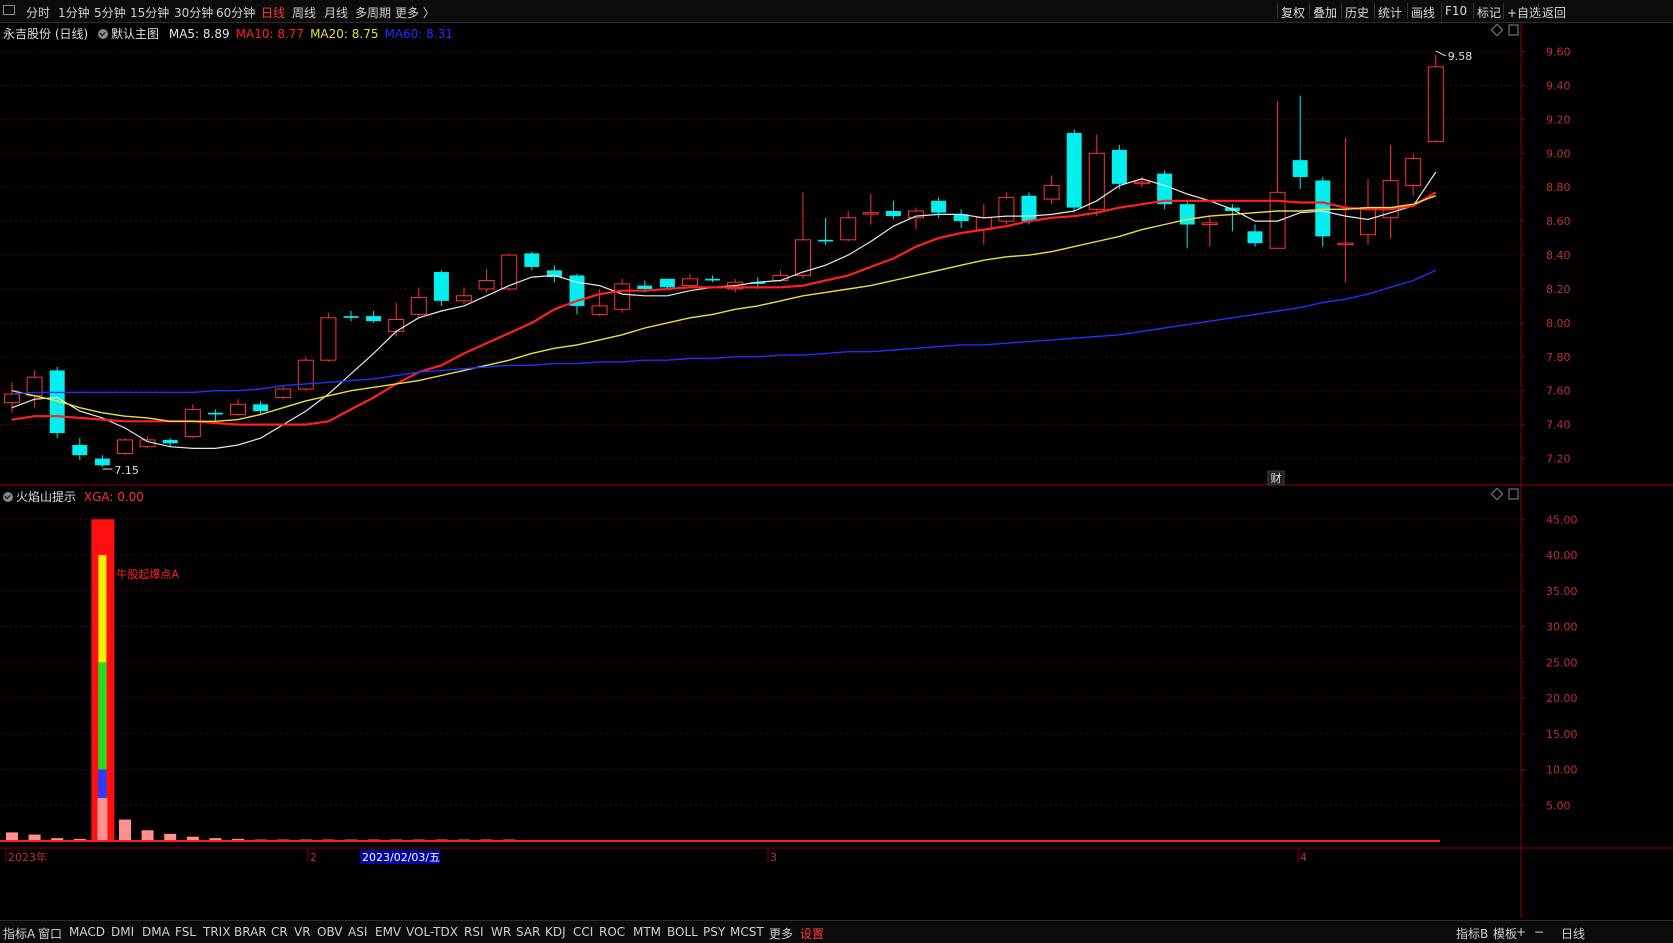 The height and width of the screenshot is (943, 1673). What do you see at coordinates (102, 819) in the screenshot?
I see `flame-base` at bounding box center [102, 819].